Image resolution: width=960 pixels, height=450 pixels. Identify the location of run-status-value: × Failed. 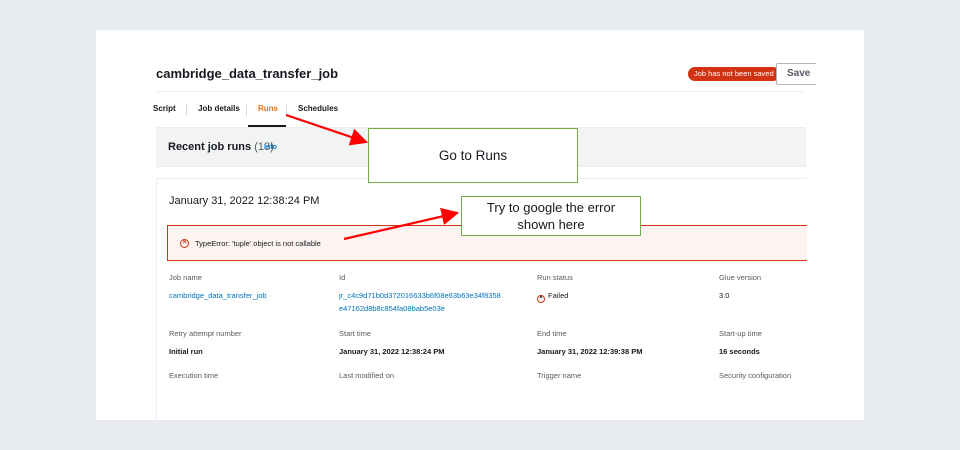
(555, 296).